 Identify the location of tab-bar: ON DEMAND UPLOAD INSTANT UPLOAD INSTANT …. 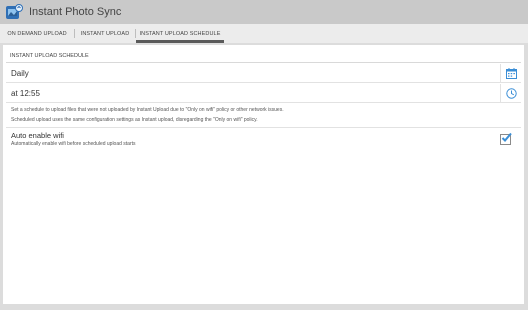
(264, 33).